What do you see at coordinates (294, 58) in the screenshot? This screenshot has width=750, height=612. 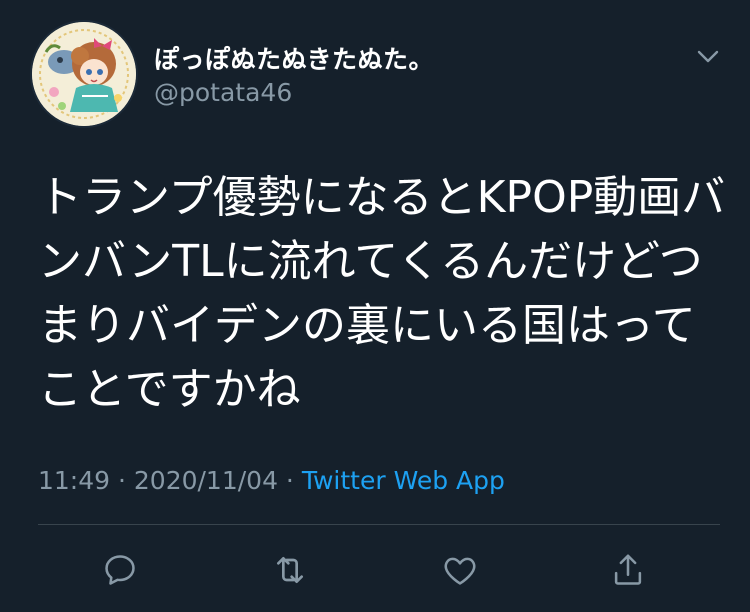 I see `display-name: ぽっぽぬたぬきたぬた。` at bounding box center [294, 58].